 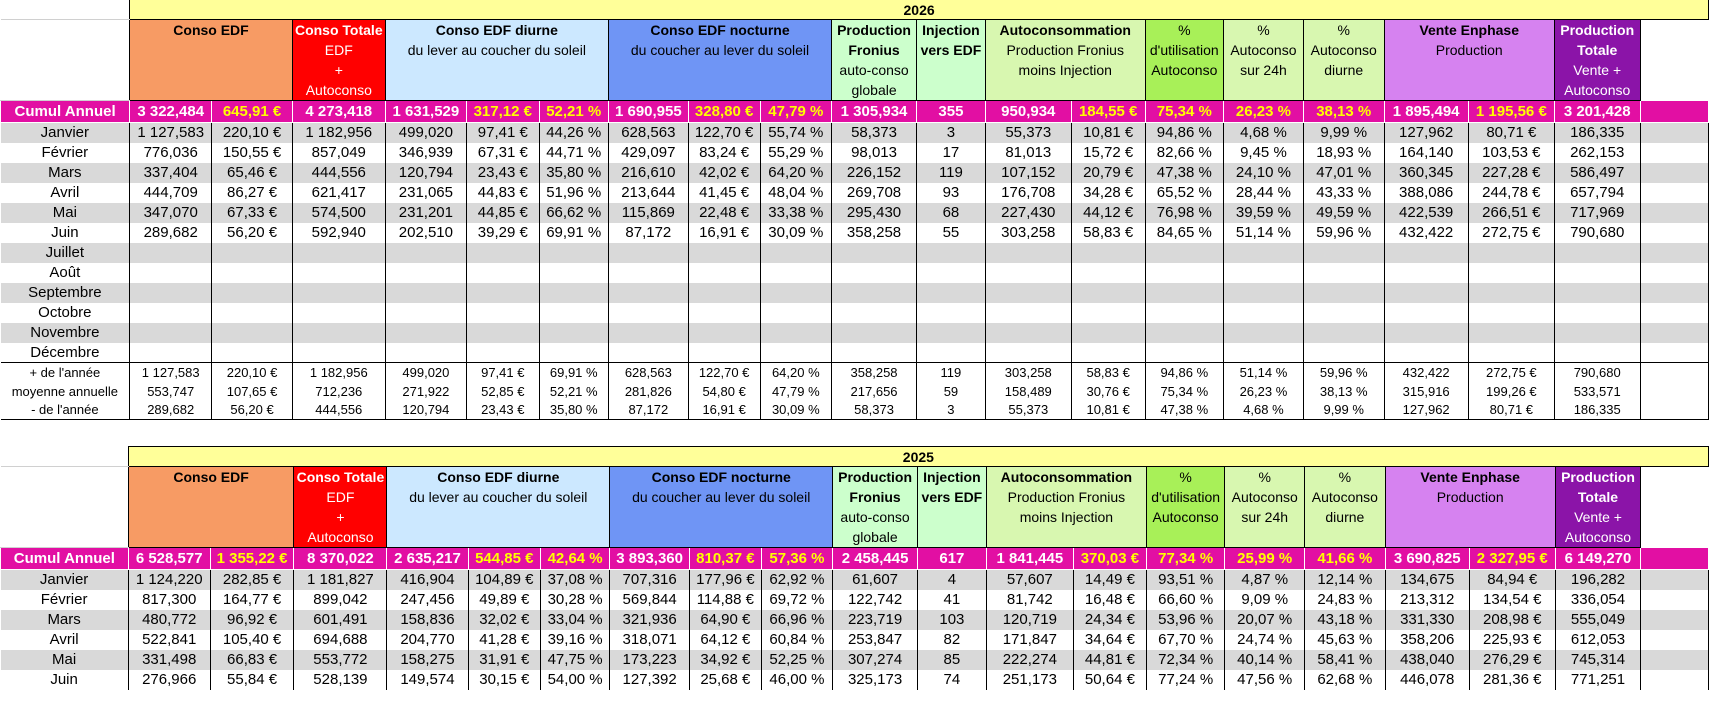 What do you see at coordinates (854, 252) in the screenshot?
I see `month-row: Juillet` at bounding box center [854, 252].